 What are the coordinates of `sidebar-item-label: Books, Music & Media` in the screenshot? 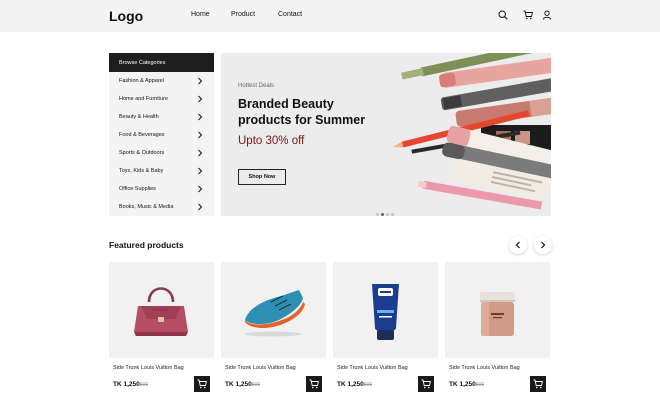 It's located at (146, 207).